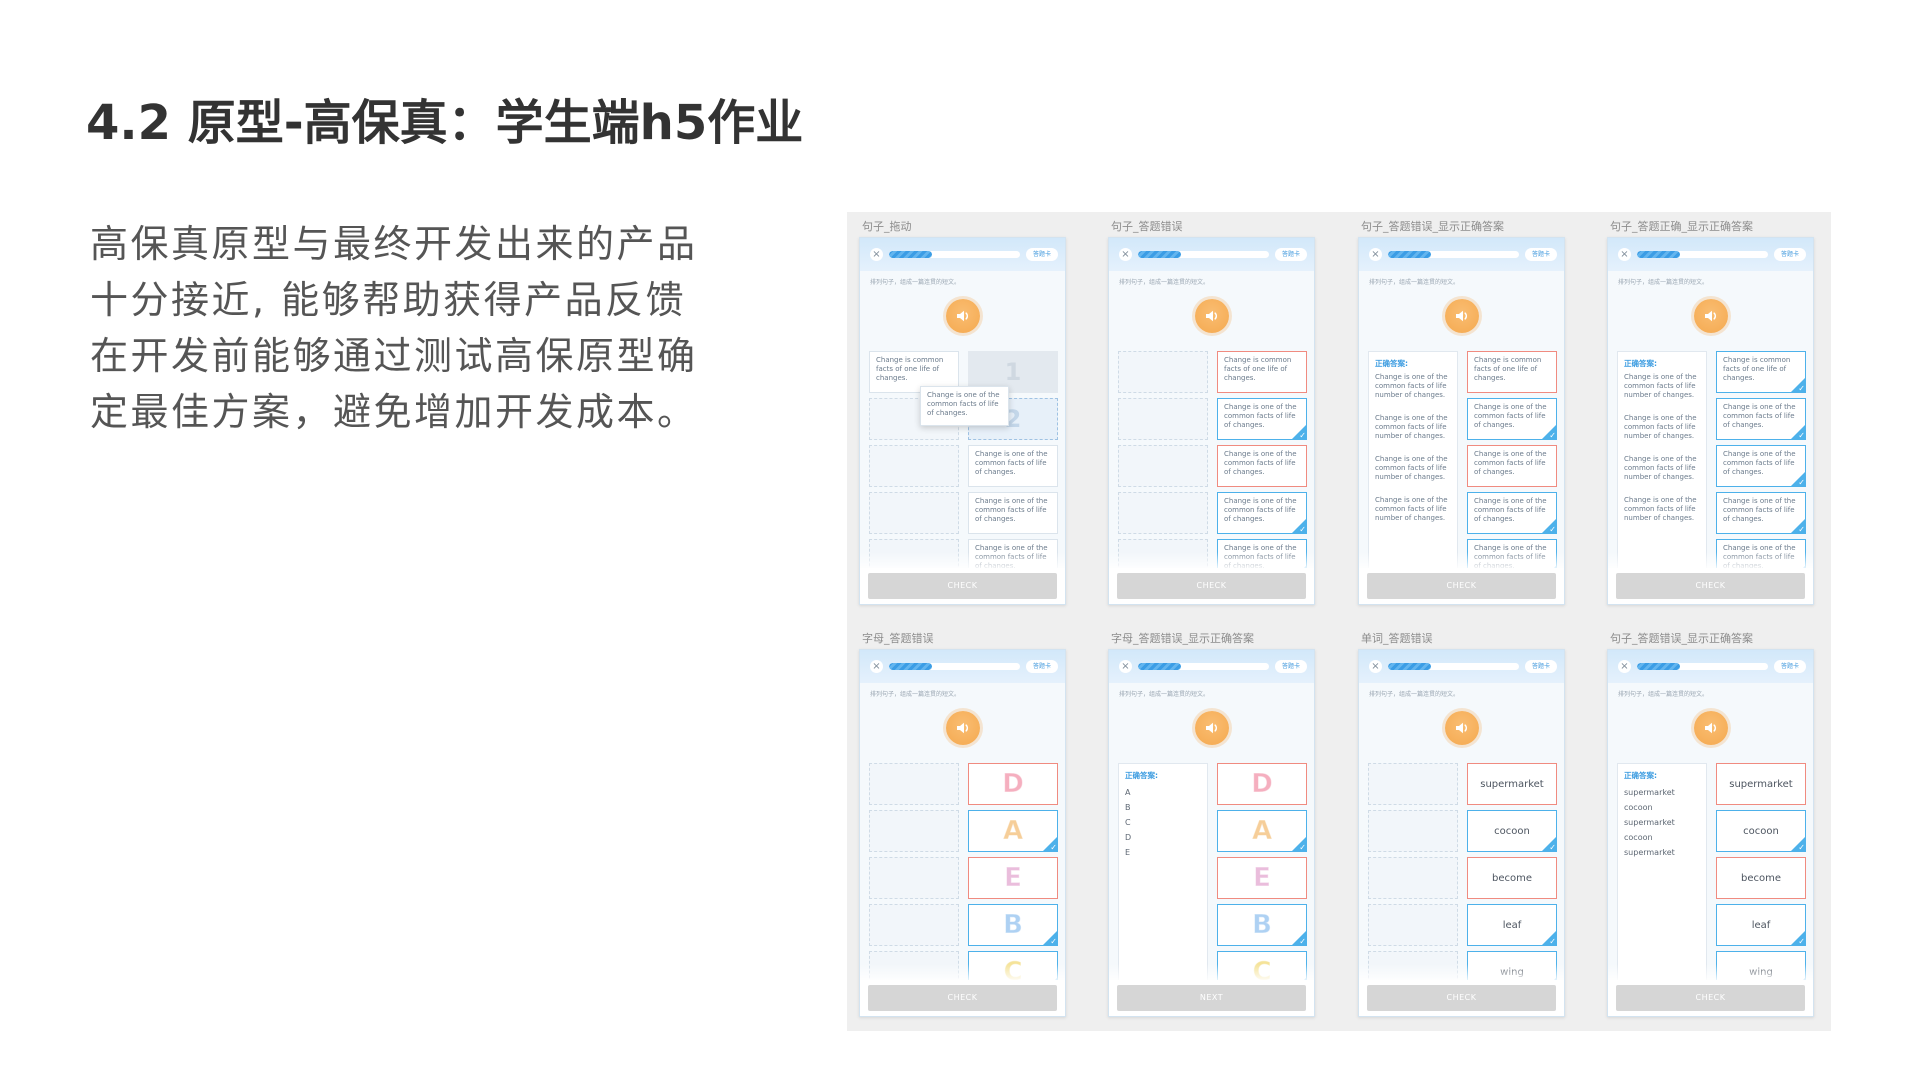 Image resolution: width=1920 pixels, height=1080 pixels. I want to click on screen-header: × 答题卡, so click(1461, 254).